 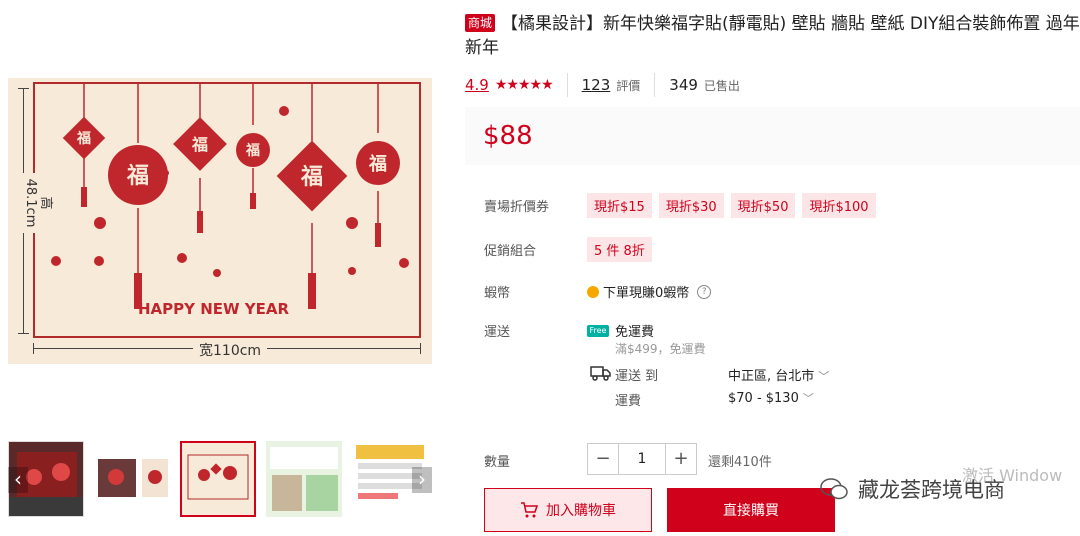 I want to click on decrease-button: −, so click(x=603, y=459).